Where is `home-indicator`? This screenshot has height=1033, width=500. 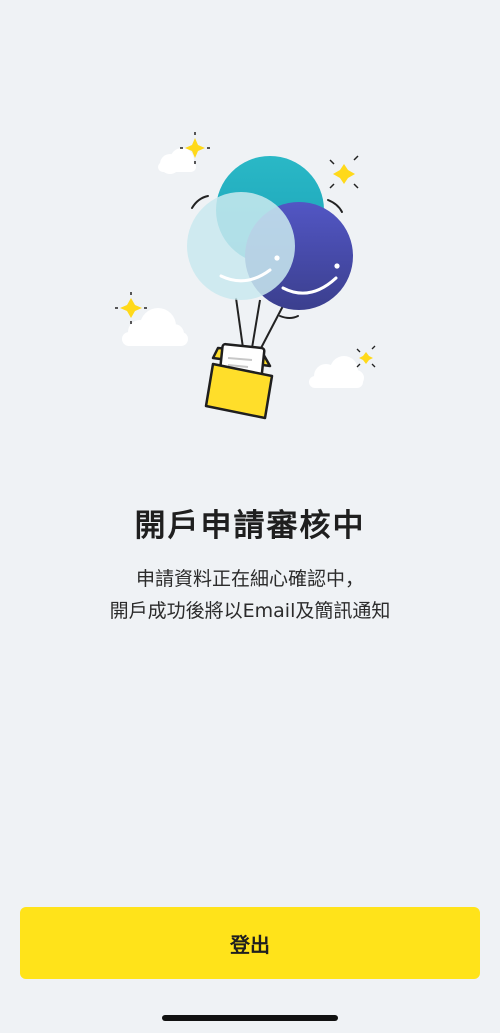
home-indicator is located at coordinates (250, 1018).